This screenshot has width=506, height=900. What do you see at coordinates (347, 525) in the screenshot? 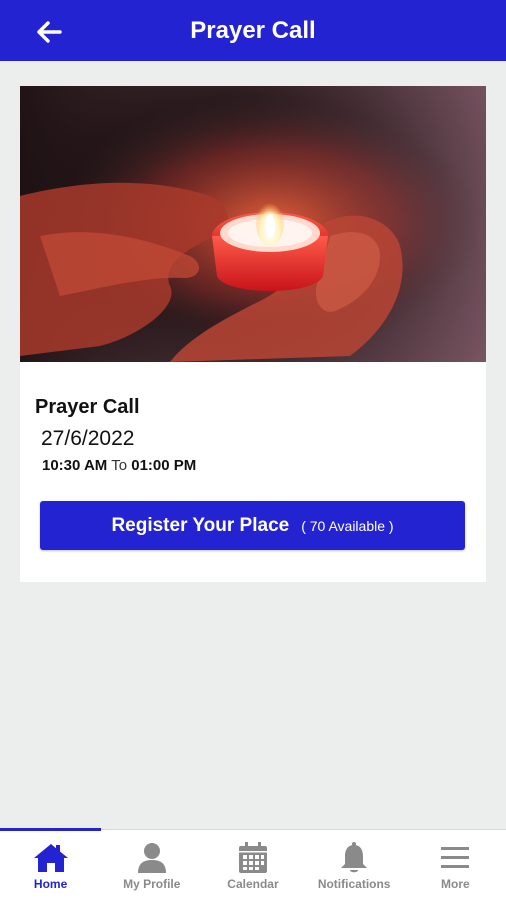
I see `available-count: ( 70 Available )` at bounding box center [347, 525].